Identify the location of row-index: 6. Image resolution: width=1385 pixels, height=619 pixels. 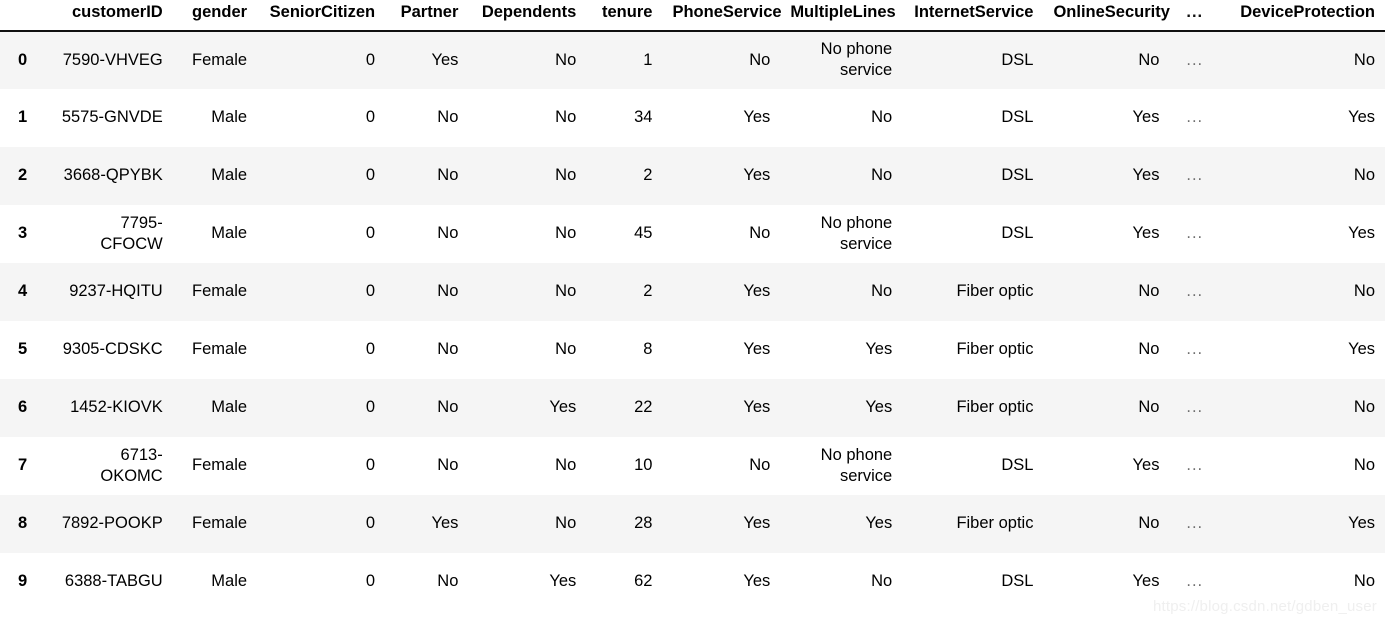
(23, 407).